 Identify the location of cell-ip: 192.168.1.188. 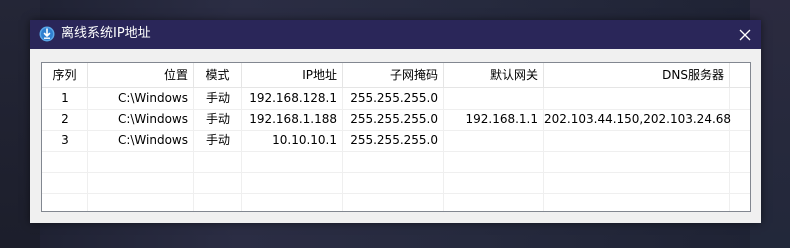
(293, 119).